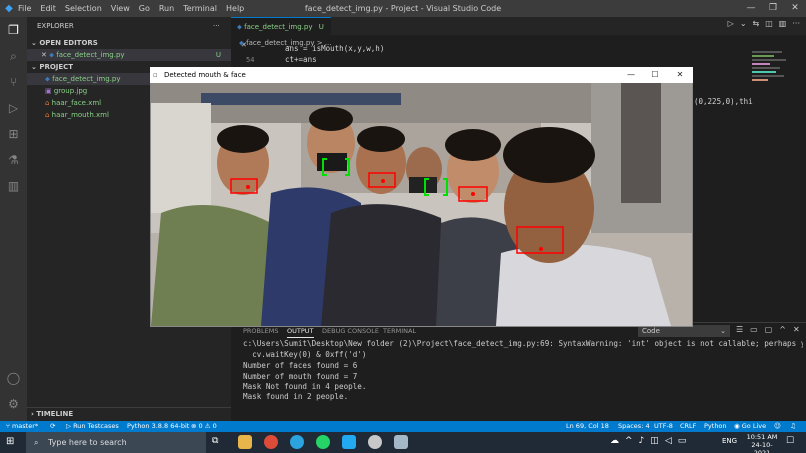 The width and height of the screenshot is (806, 453). Describe the element at coordinates (278, 27) in the screenshot. I see `tab-label: face_detect_img.py` at that location.